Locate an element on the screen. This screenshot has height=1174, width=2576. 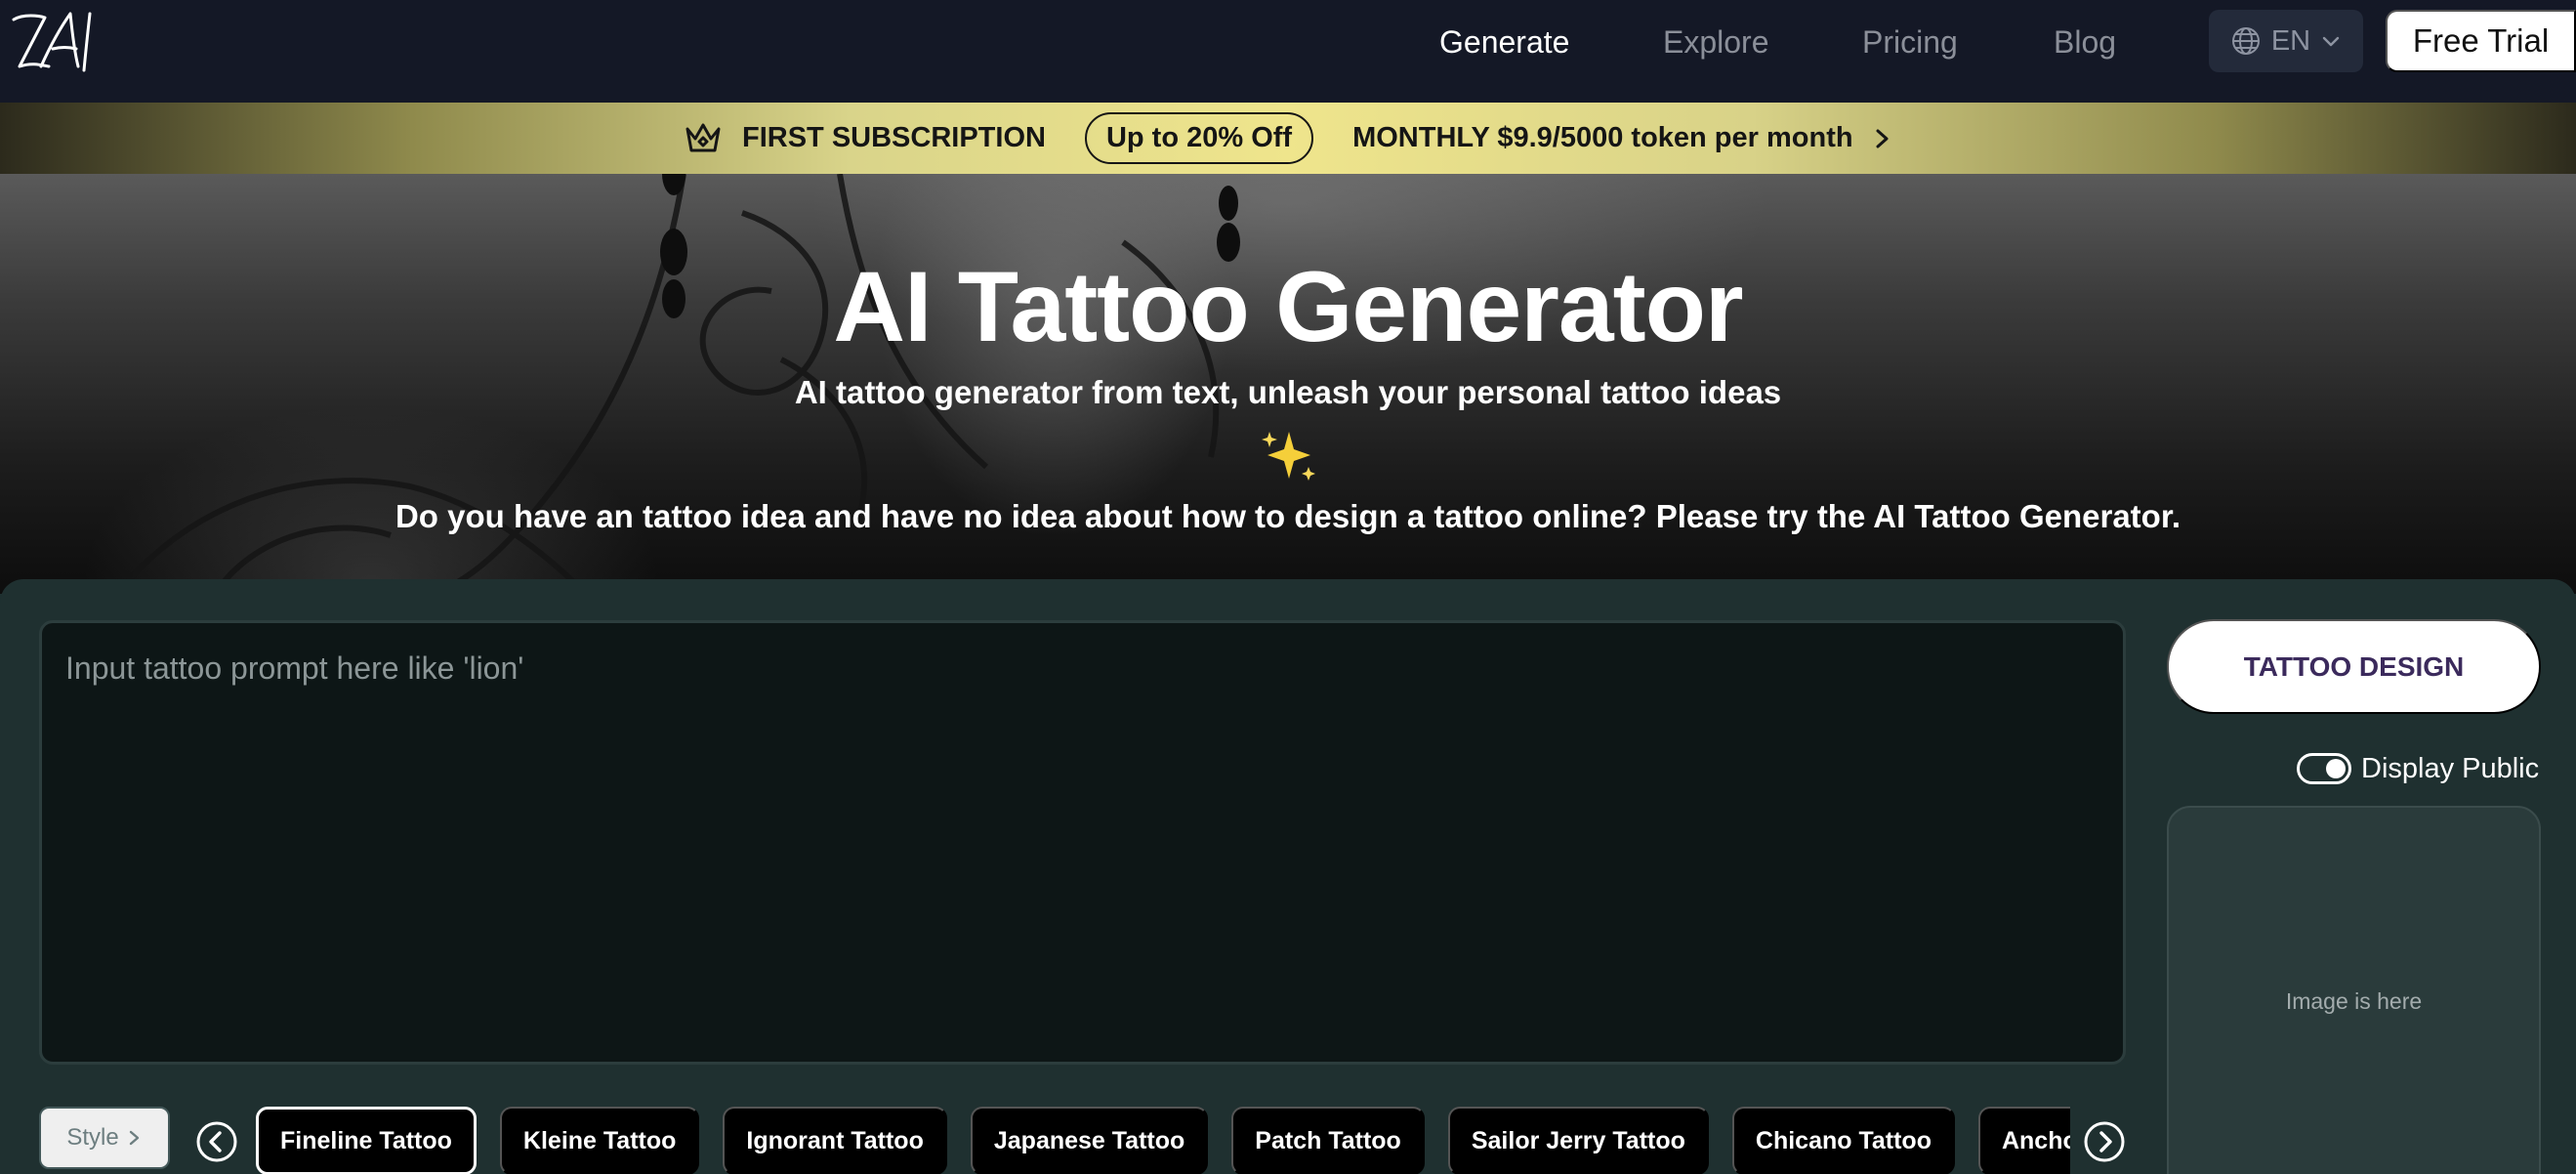
nav-link-blog: Blog is located at coordinates (2085, 42).